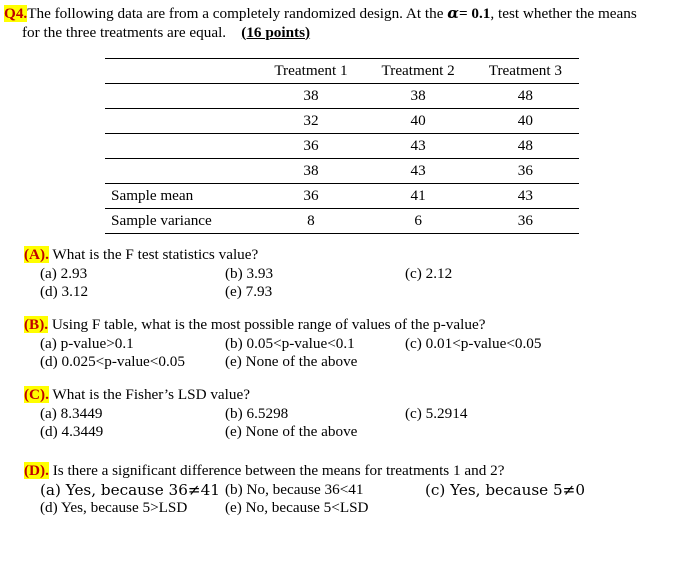 Image resolution: width=680 pixels, height=583 pixels. What do you see at coordinates (151, 394) in the screenshot?
I see `sub-question-c-text: What is the Fisher’s LSD value?` at bounding box center [151, 394].